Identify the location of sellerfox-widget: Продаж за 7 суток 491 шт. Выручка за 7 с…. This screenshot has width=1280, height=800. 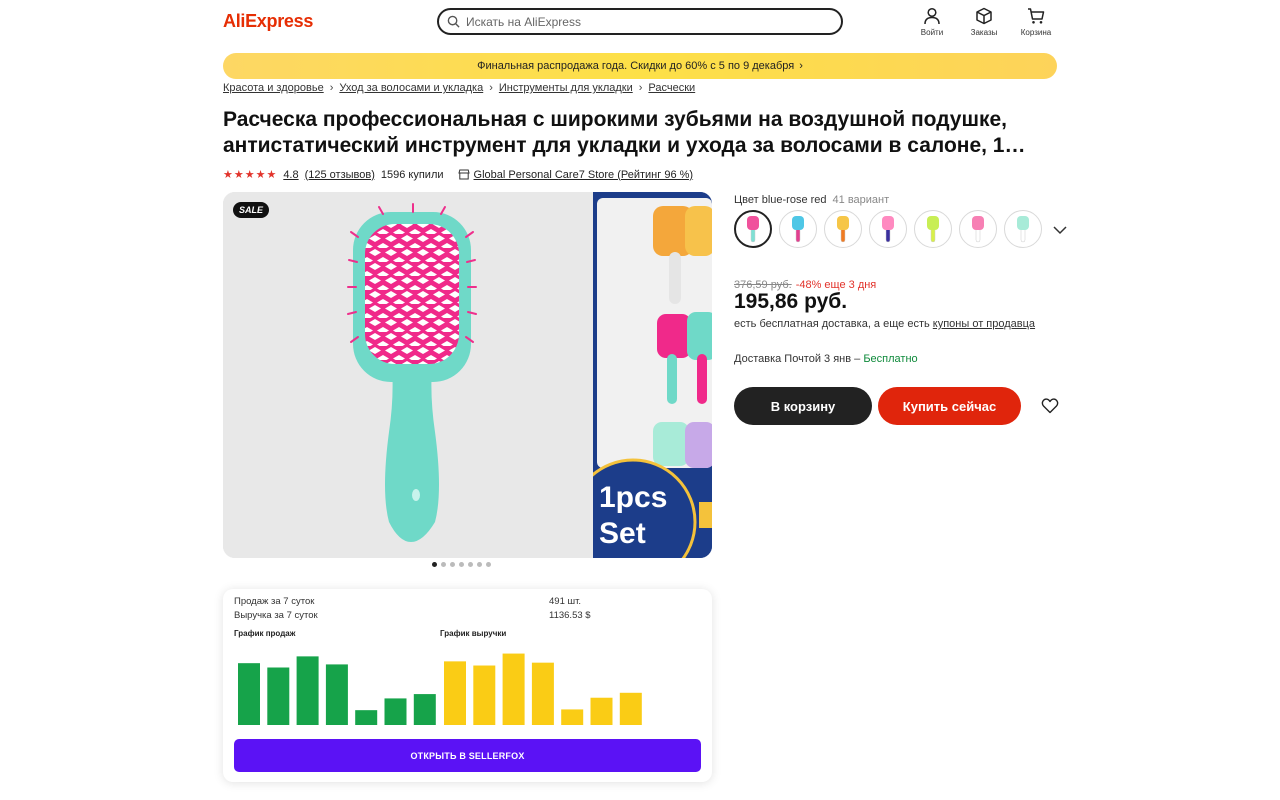
(467, 685).